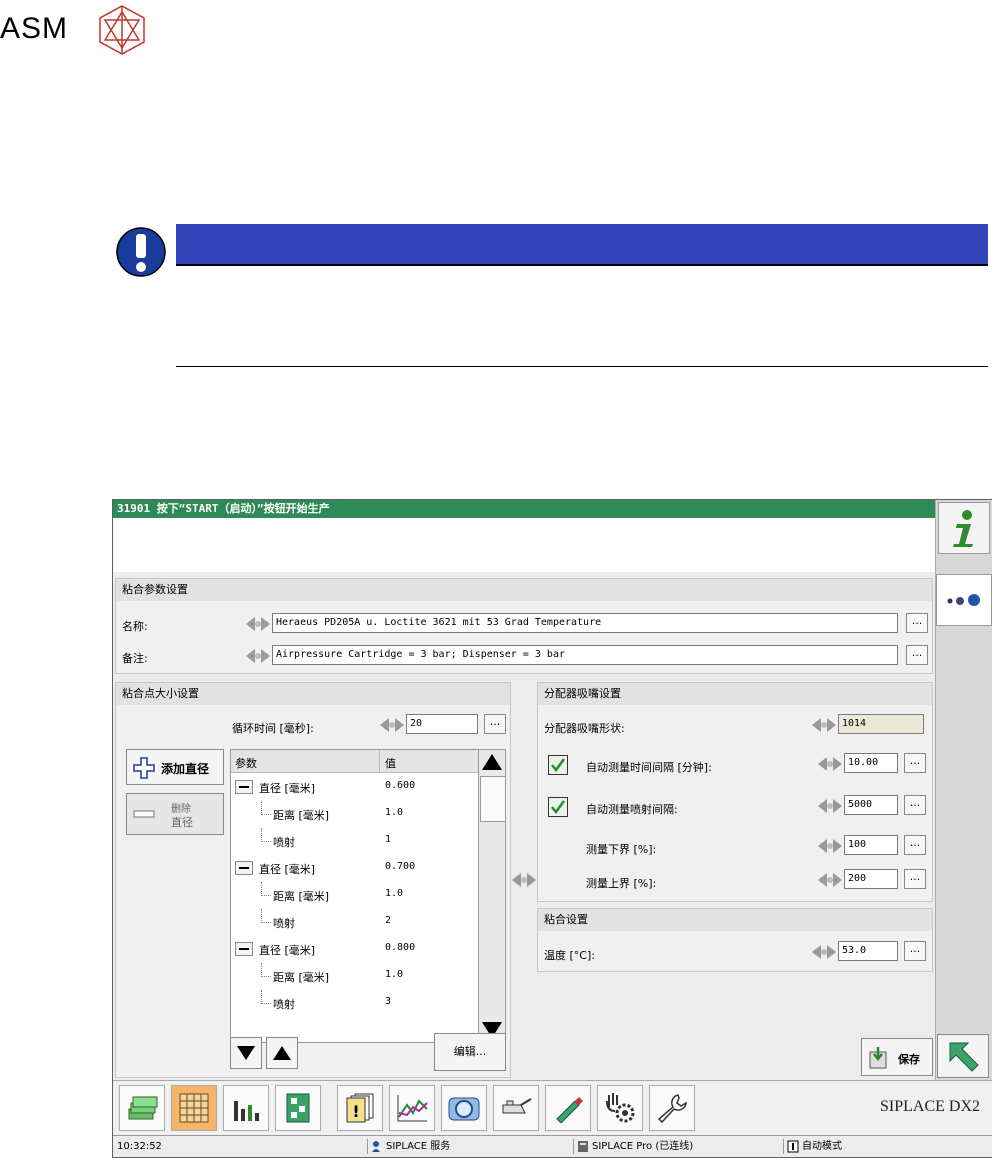  Describe the element at coordinates (881, 724) in the screenshot. I see `nozzle-shape-field: 1014` at that location.